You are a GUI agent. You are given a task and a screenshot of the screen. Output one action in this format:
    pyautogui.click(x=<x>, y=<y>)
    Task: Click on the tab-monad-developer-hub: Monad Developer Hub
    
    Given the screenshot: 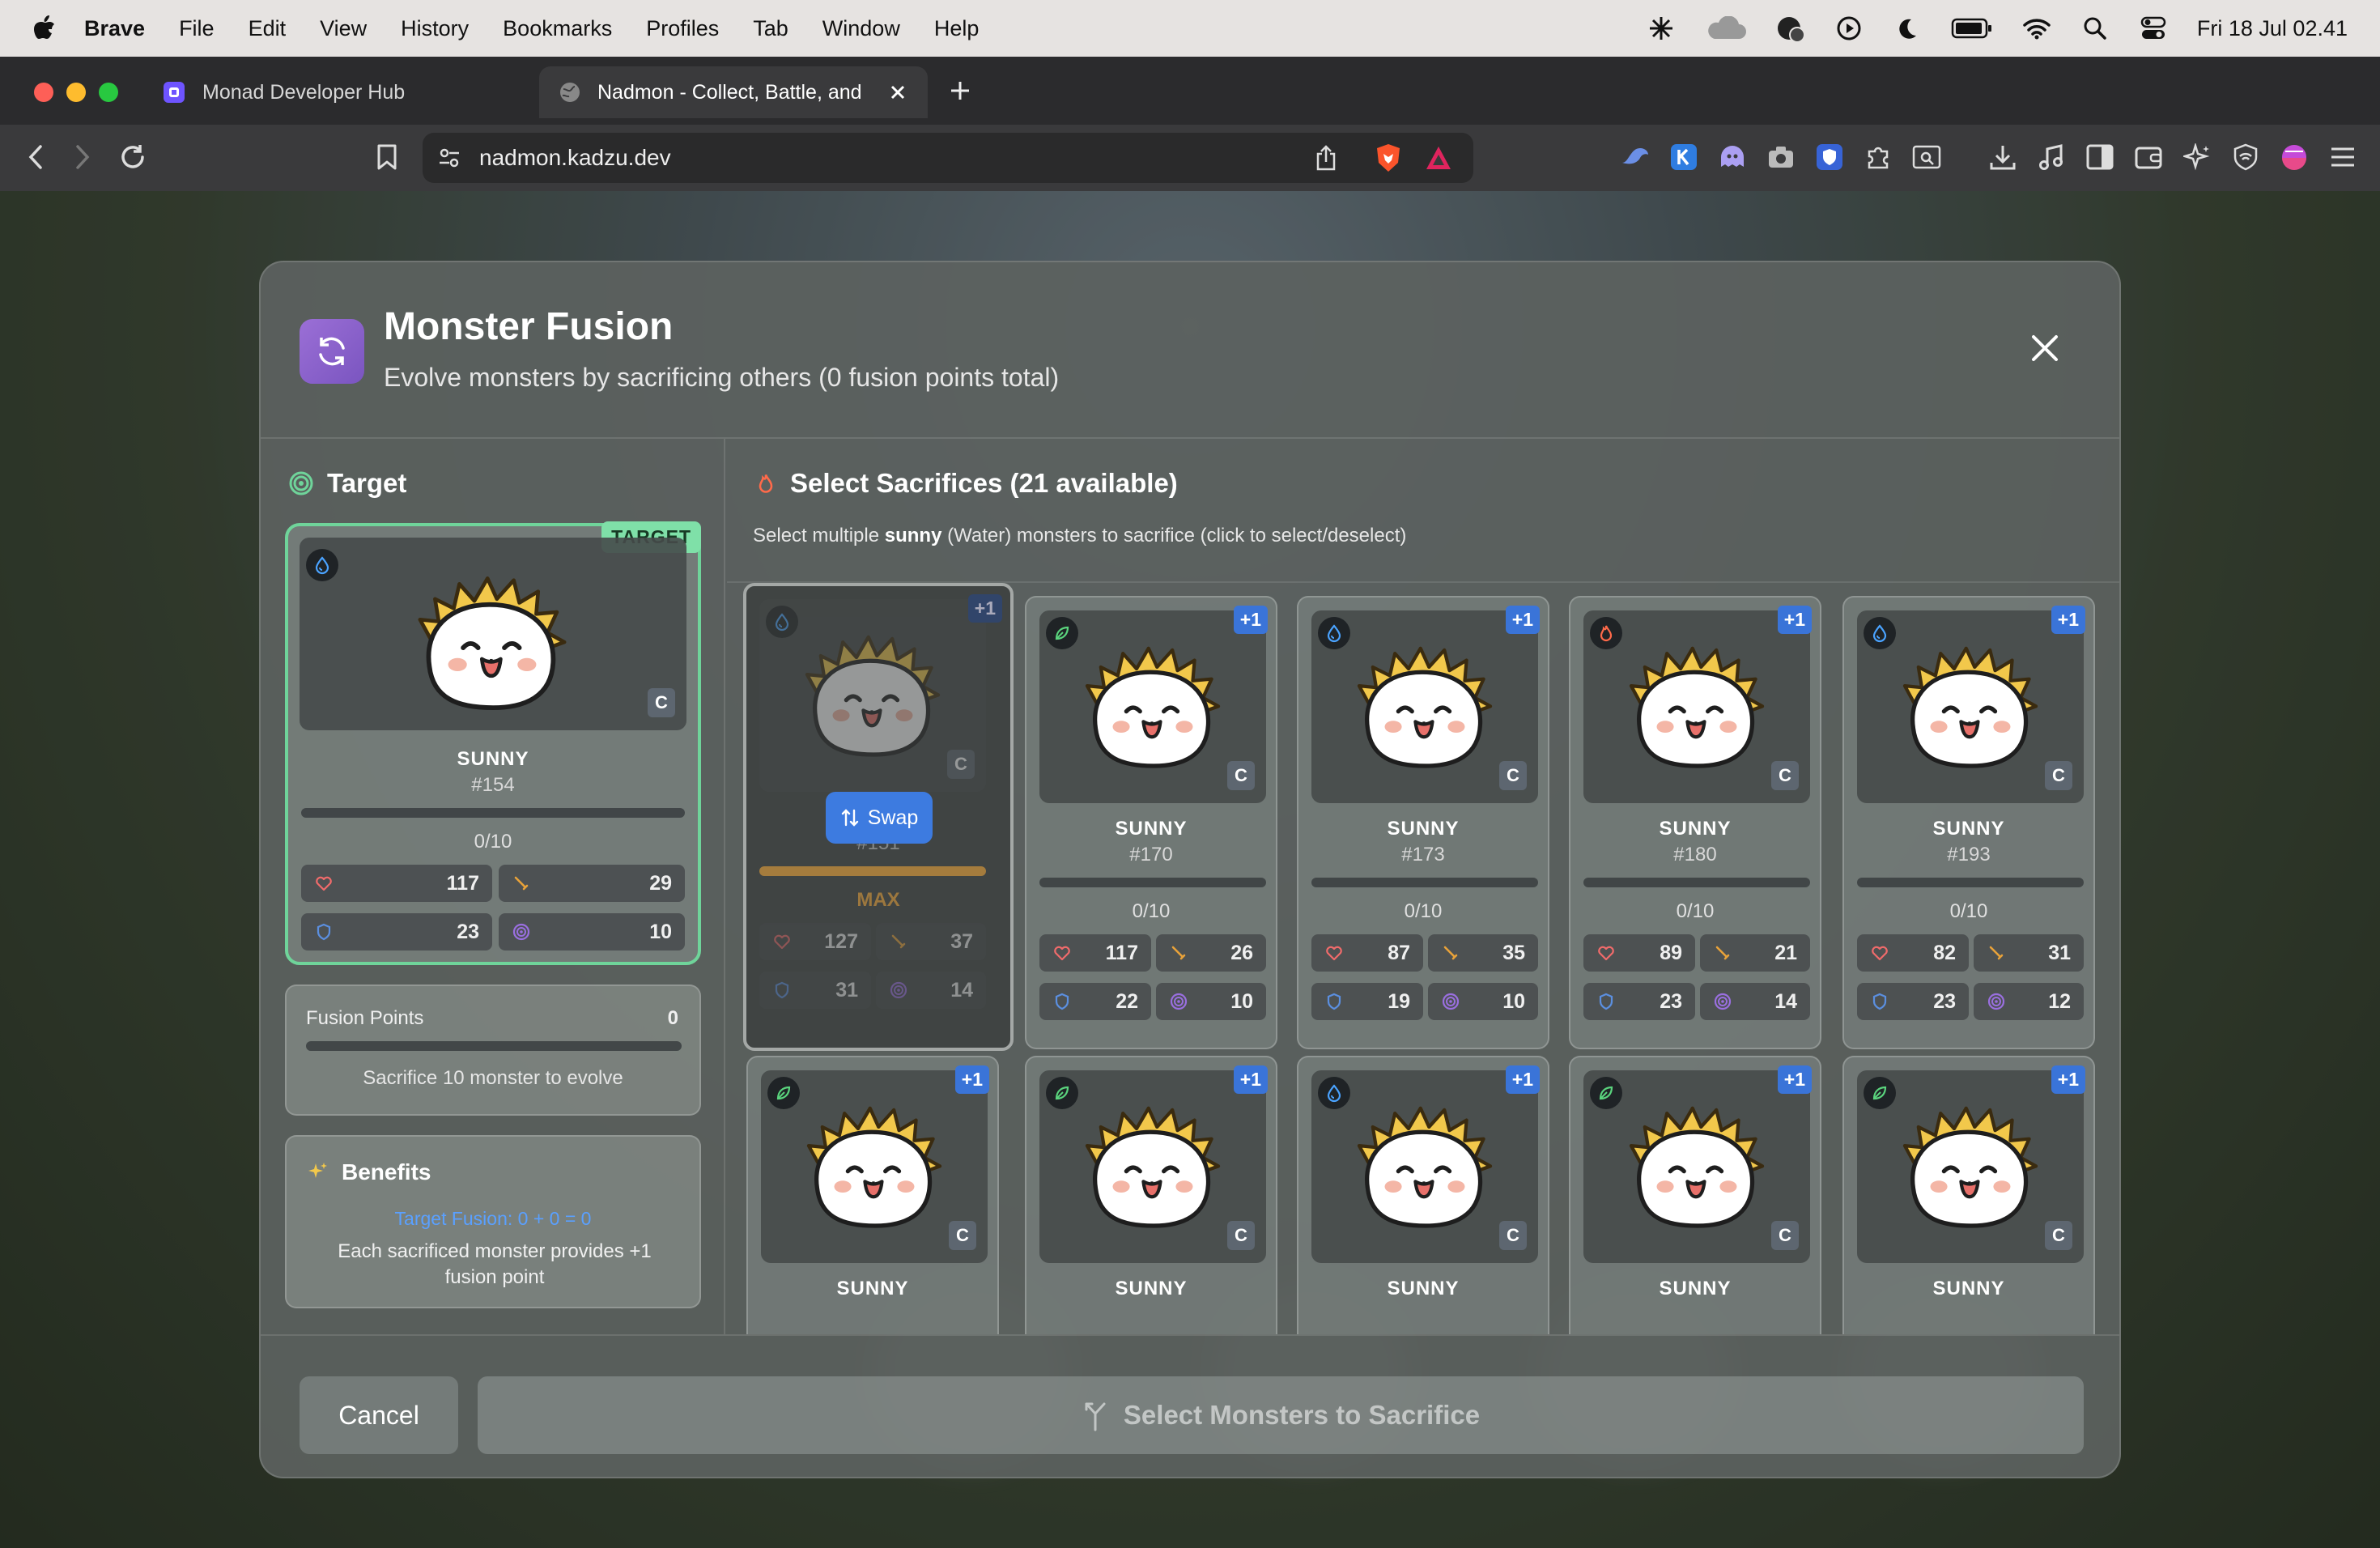 What is the action you would take?
    pyautogui.click(x=340, y=92)
    